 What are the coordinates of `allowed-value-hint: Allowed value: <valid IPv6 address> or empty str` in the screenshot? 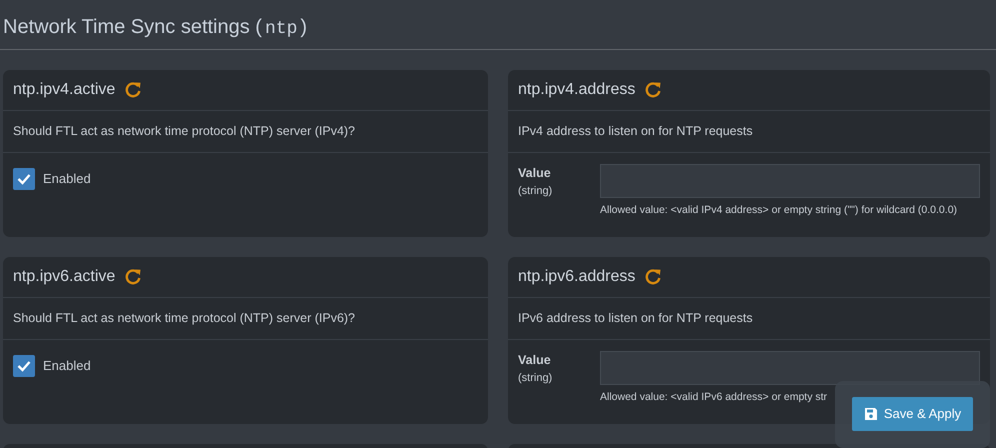 It's located at (714, 397).